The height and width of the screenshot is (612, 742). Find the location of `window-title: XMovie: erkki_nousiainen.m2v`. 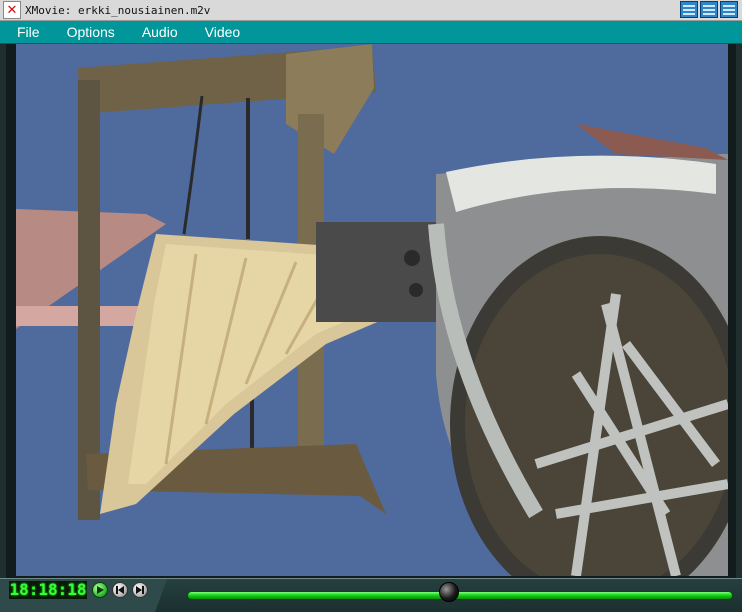

window-title: XMovie: erkki_nousiainen.m2v is located at coordinates (118, 10).